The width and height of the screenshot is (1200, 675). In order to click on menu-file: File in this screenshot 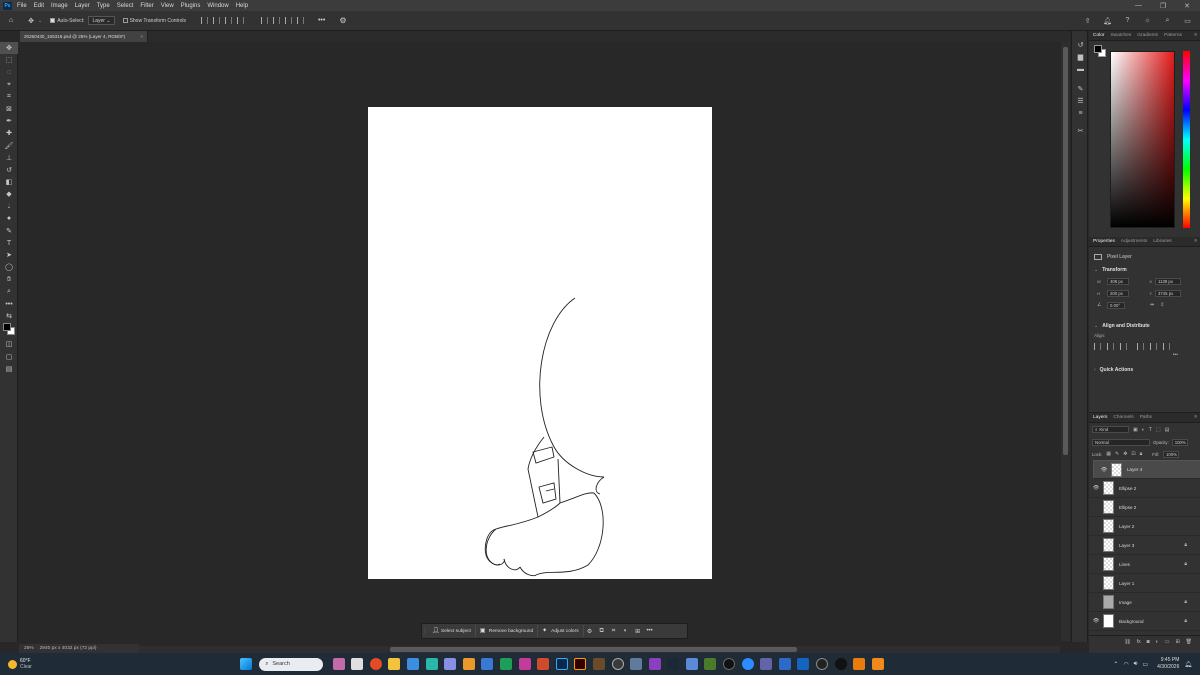, I will do `click(22, 6)`.